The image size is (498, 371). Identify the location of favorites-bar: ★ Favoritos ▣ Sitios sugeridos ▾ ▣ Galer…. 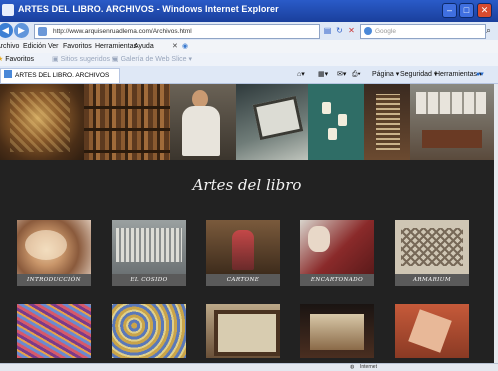
(249, 60).